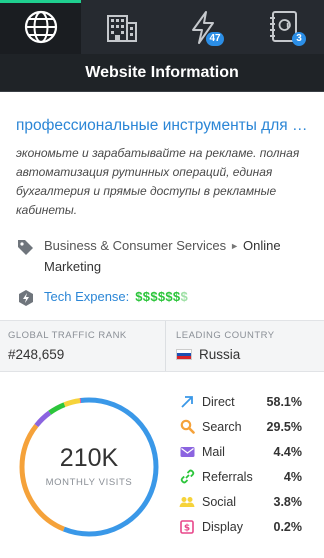  I want to click on panel-header: Website Information, so click(162, 73).